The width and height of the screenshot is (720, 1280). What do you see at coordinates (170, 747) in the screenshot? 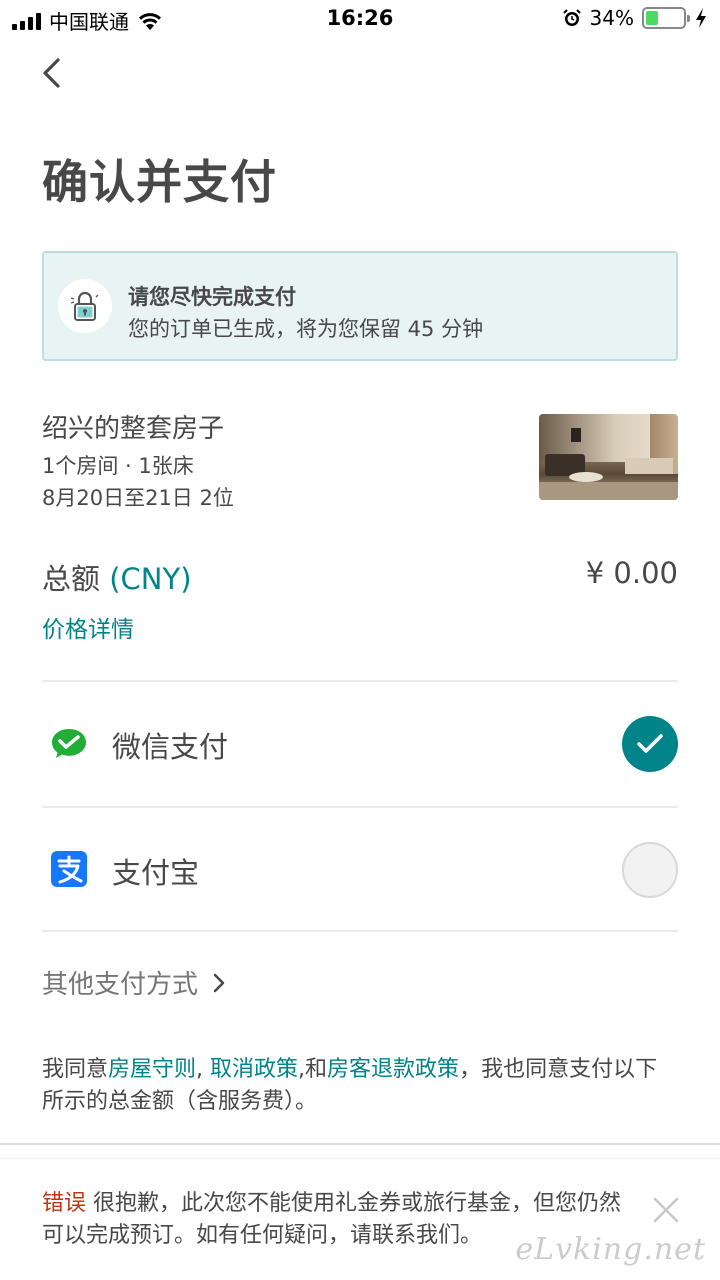
I see `payment-label-wechat: 微信支付` at bounding box center [170, 747].